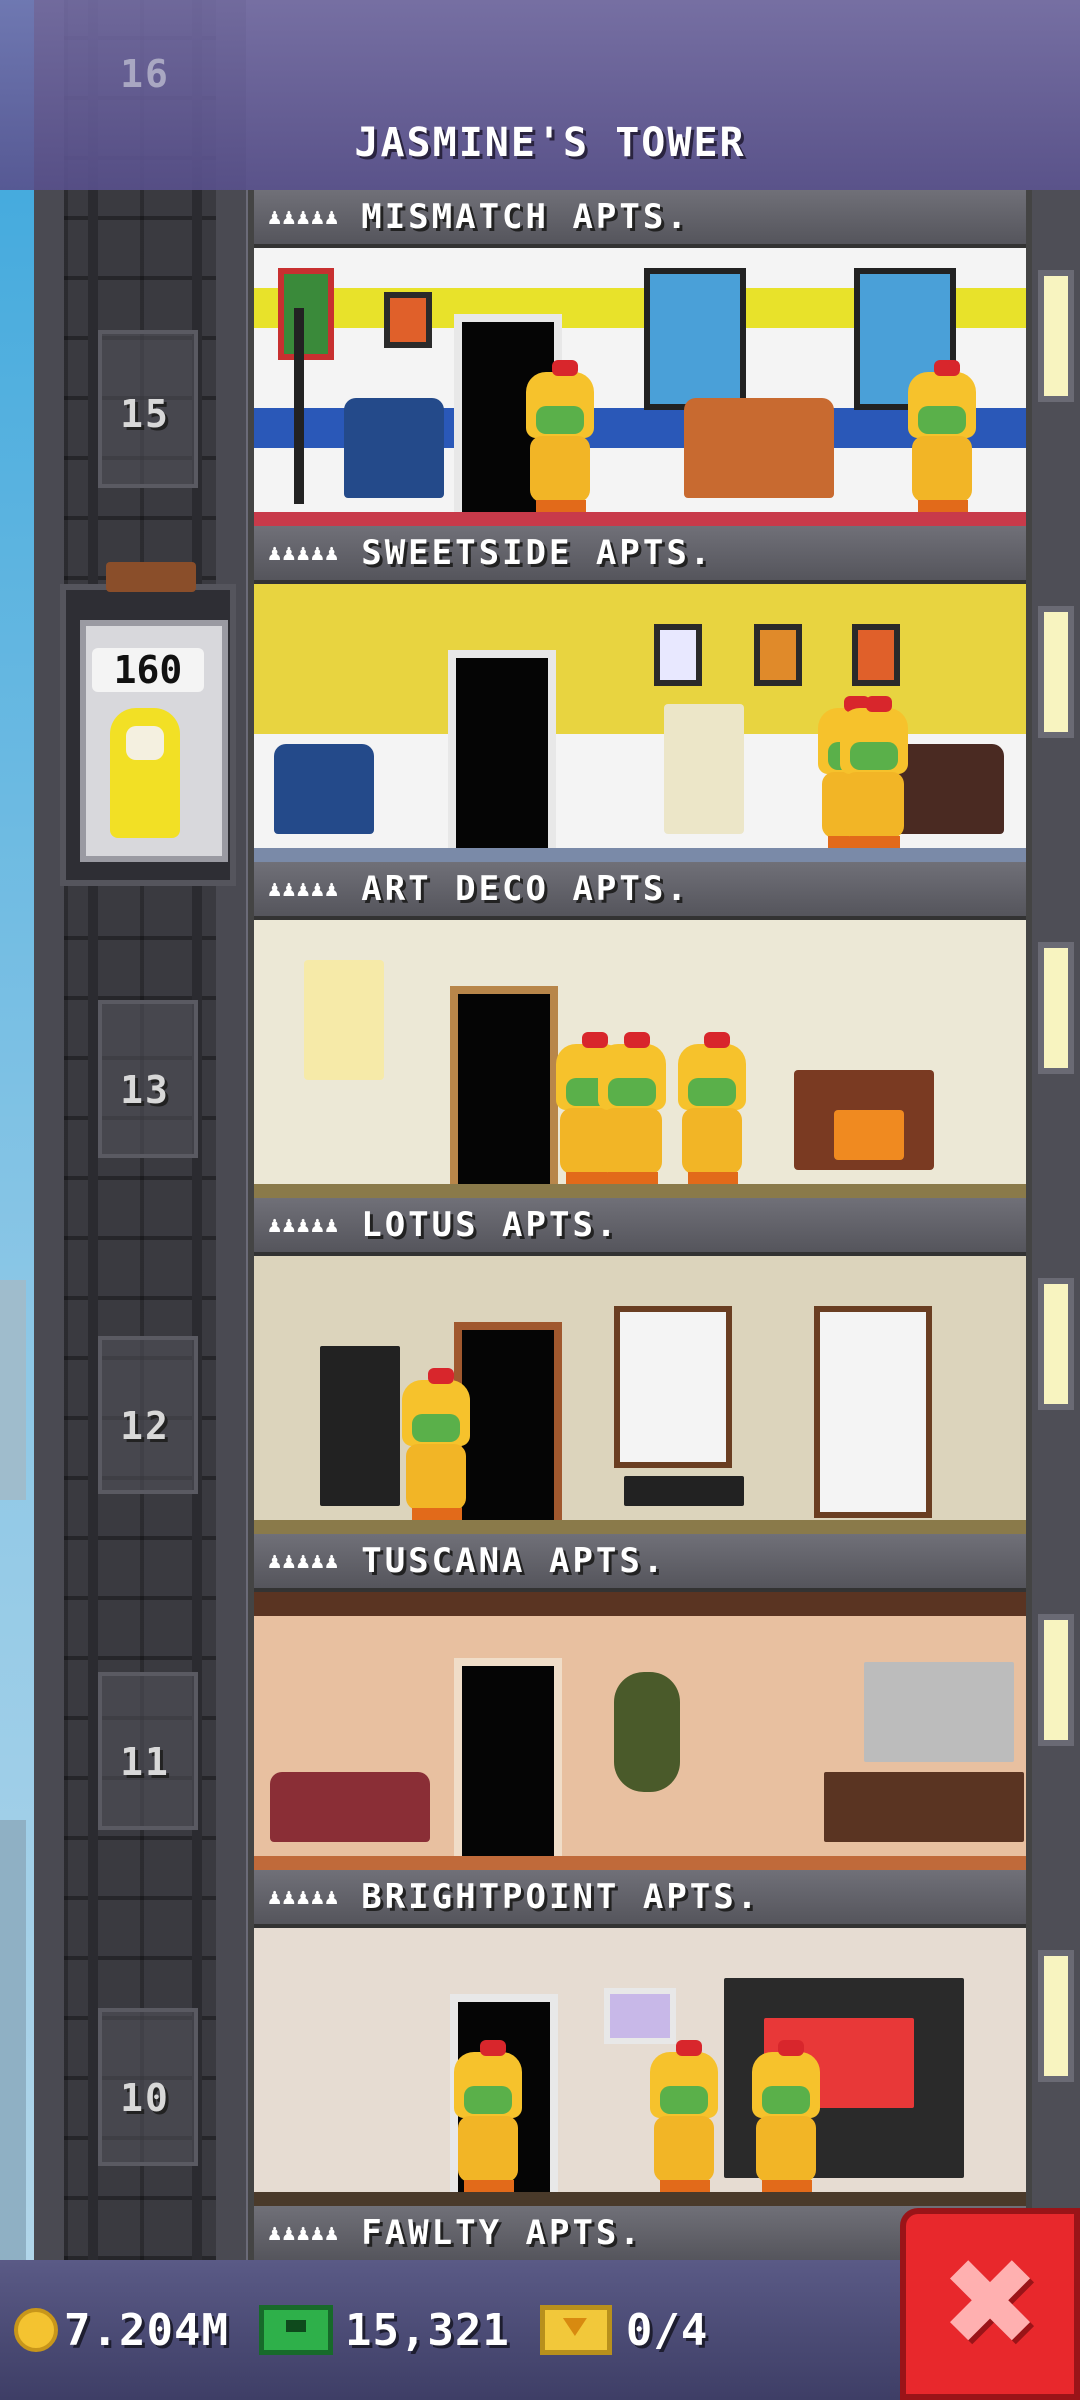 The height and width of the screenshot is (2400, 1080). Describe the element at coordinates (151, 577) in the screenshot. I see `elevator-motor` at that location.